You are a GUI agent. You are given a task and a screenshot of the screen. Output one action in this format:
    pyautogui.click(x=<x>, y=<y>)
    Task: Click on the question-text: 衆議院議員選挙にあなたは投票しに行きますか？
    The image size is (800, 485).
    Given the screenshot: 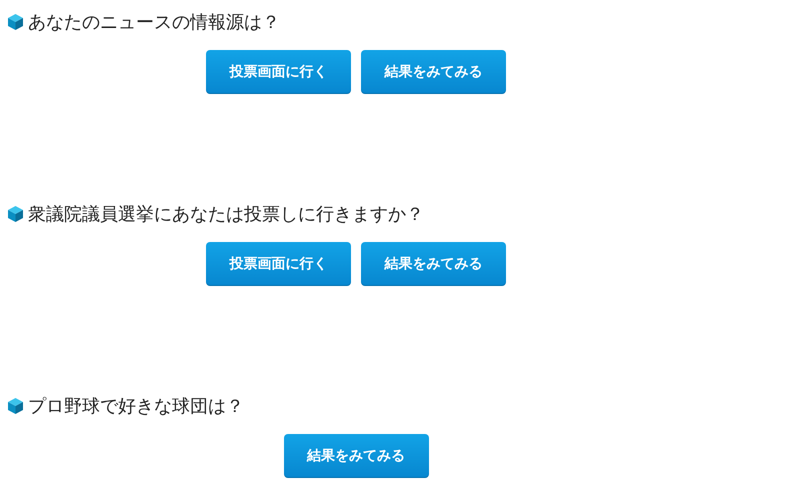 What is the action you would take?
    pyautogui.click(x=226, y=214)
    